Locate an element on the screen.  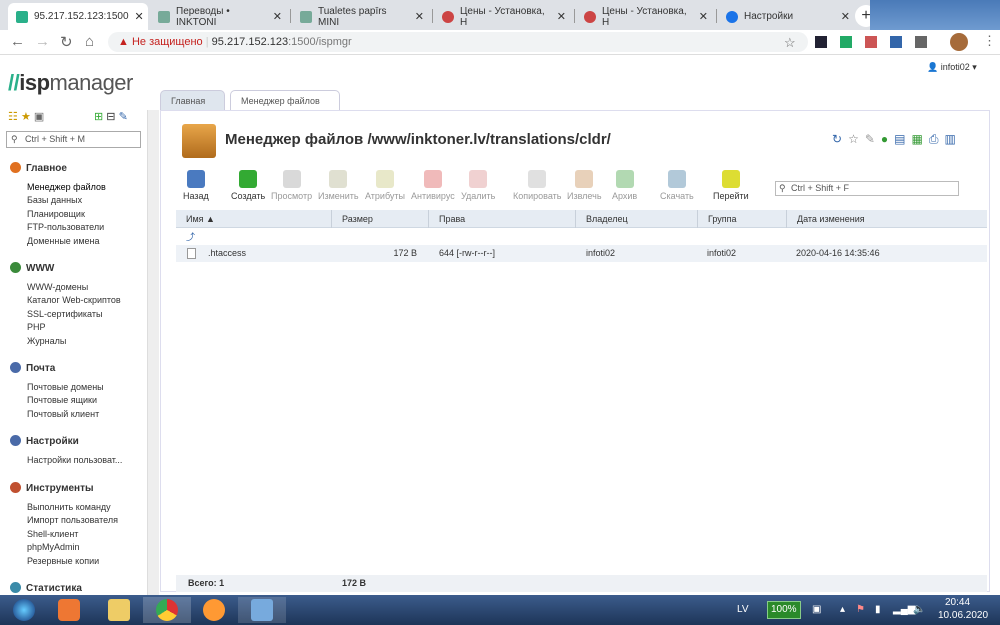
sidebar-item: phpMyAdmin is located at coordinates (53, 547).